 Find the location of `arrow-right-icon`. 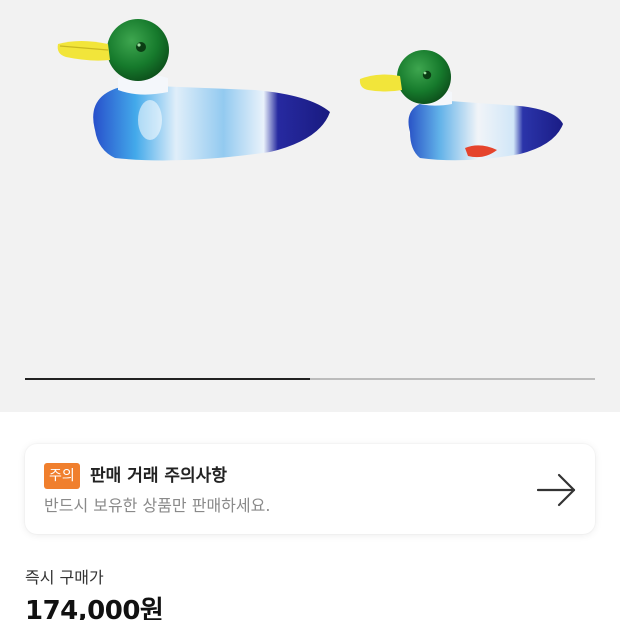

arrow-right-icon is located at coordinates (557, 489).